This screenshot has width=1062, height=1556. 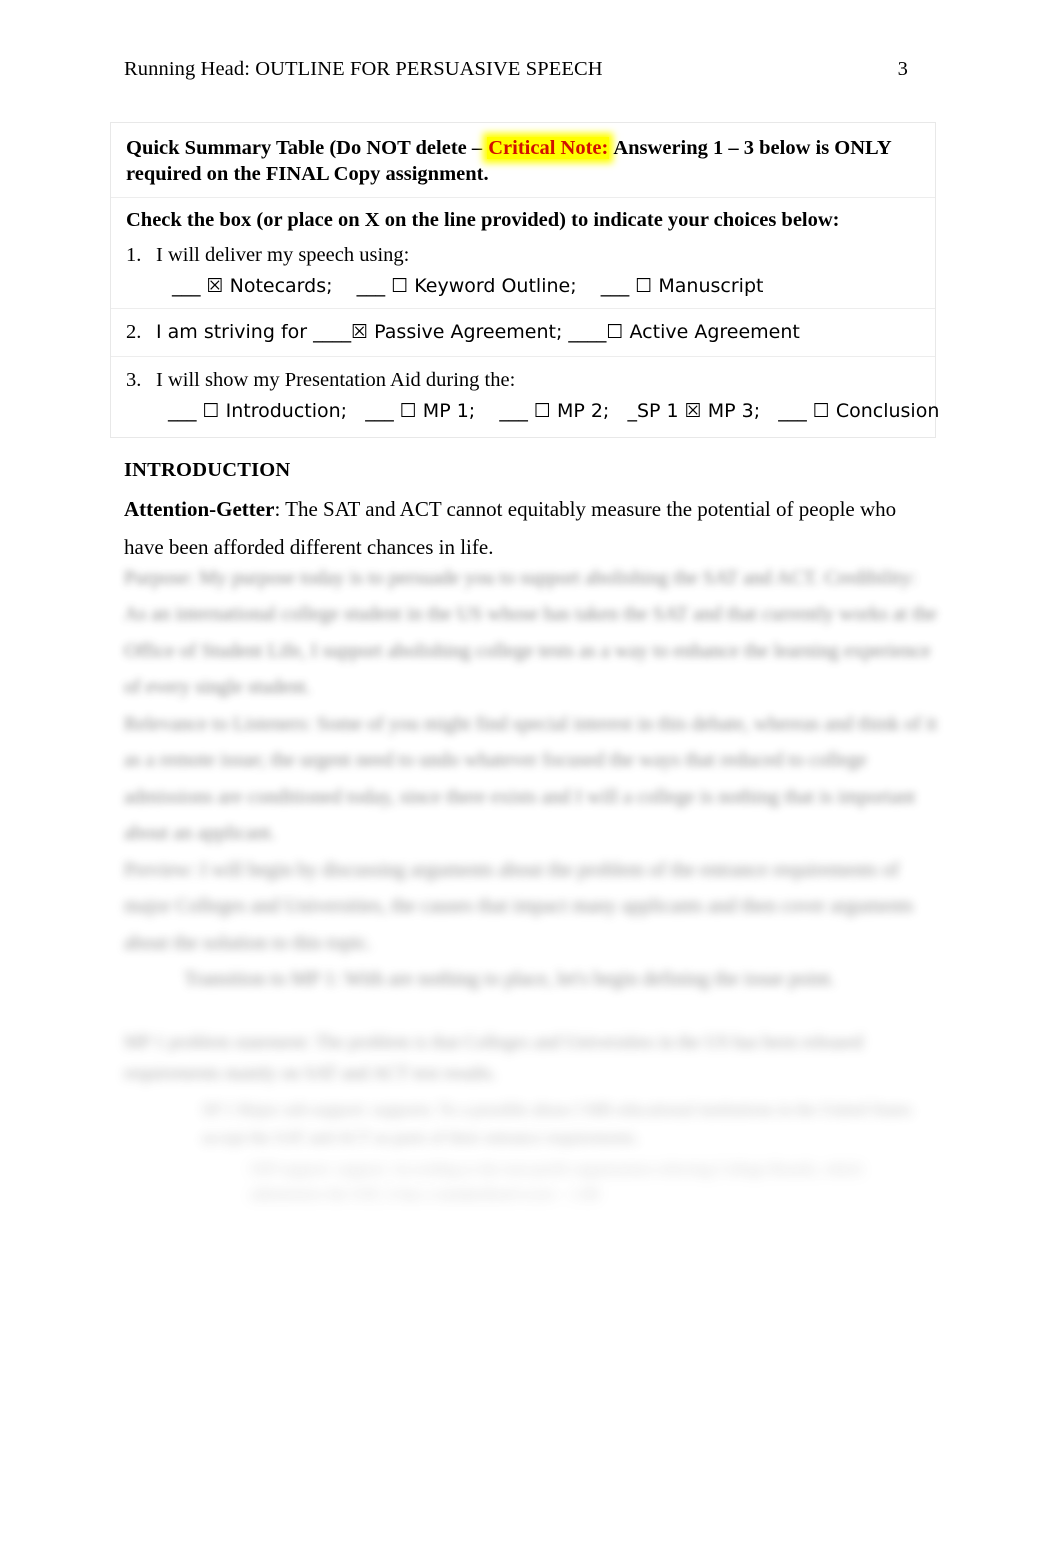 What do you see at coordinates (207, 470) in the screenshot?
I see `introduction-heading: INTRODUCTION` at bounding box center [207, 470].